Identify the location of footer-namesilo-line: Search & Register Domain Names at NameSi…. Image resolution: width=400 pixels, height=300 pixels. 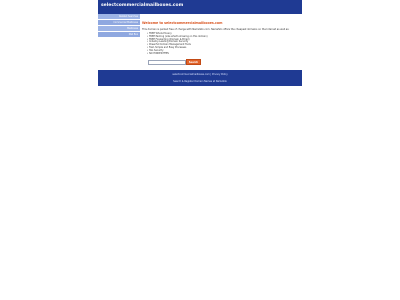
(200, 81).